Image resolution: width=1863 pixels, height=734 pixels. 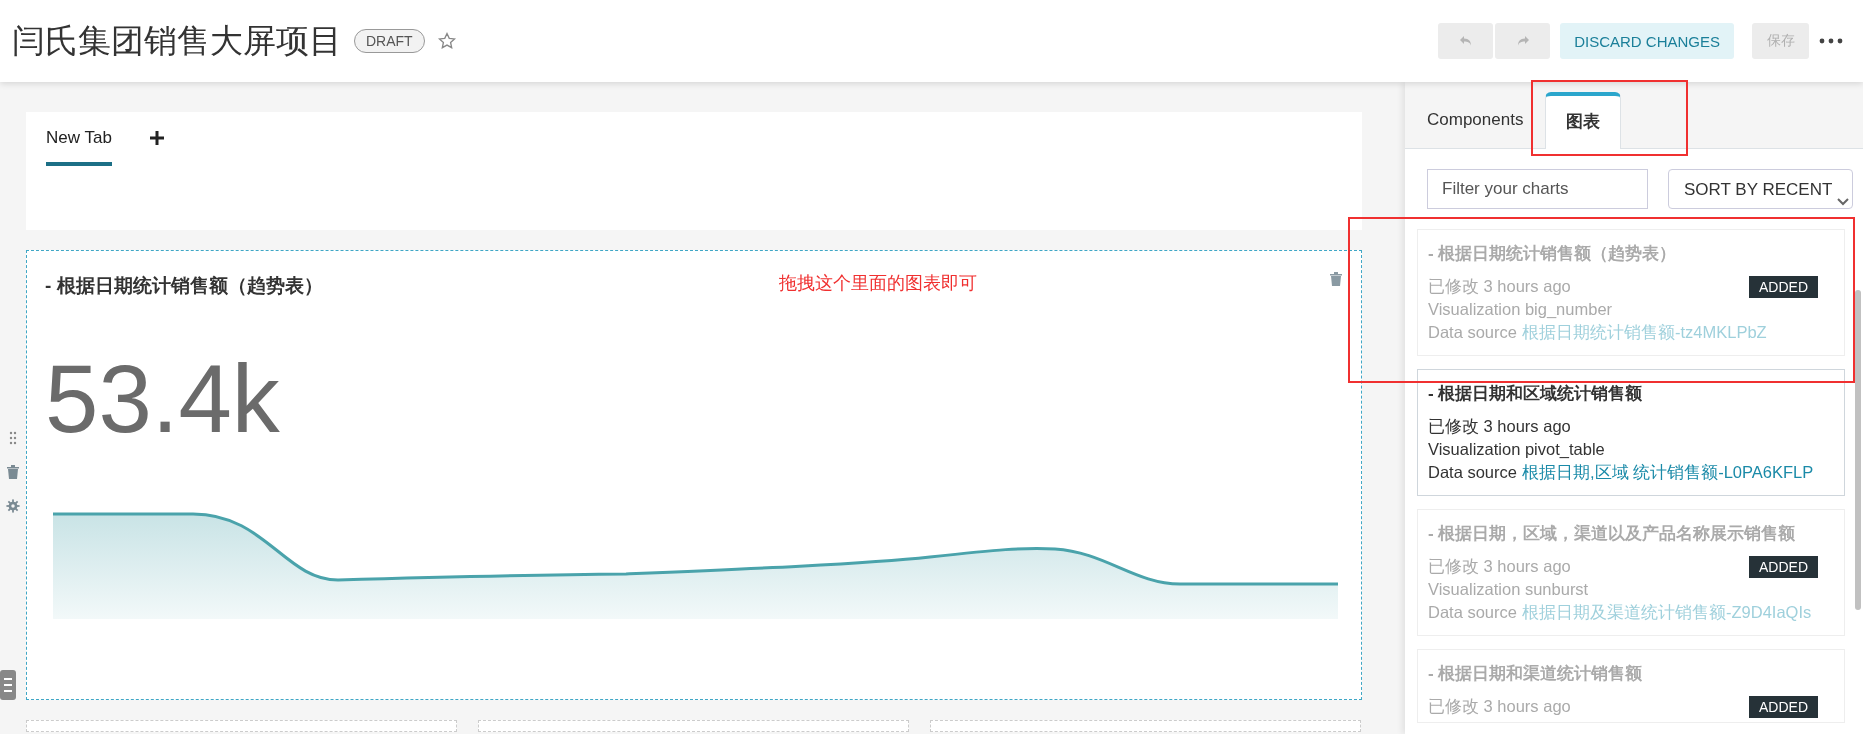 What do you see at coordinates (1553, 254) in the screenshot?
I see `chart-list-title: - 根据日期统计销售额（趋势表）` at bounding box center [1553, 254].